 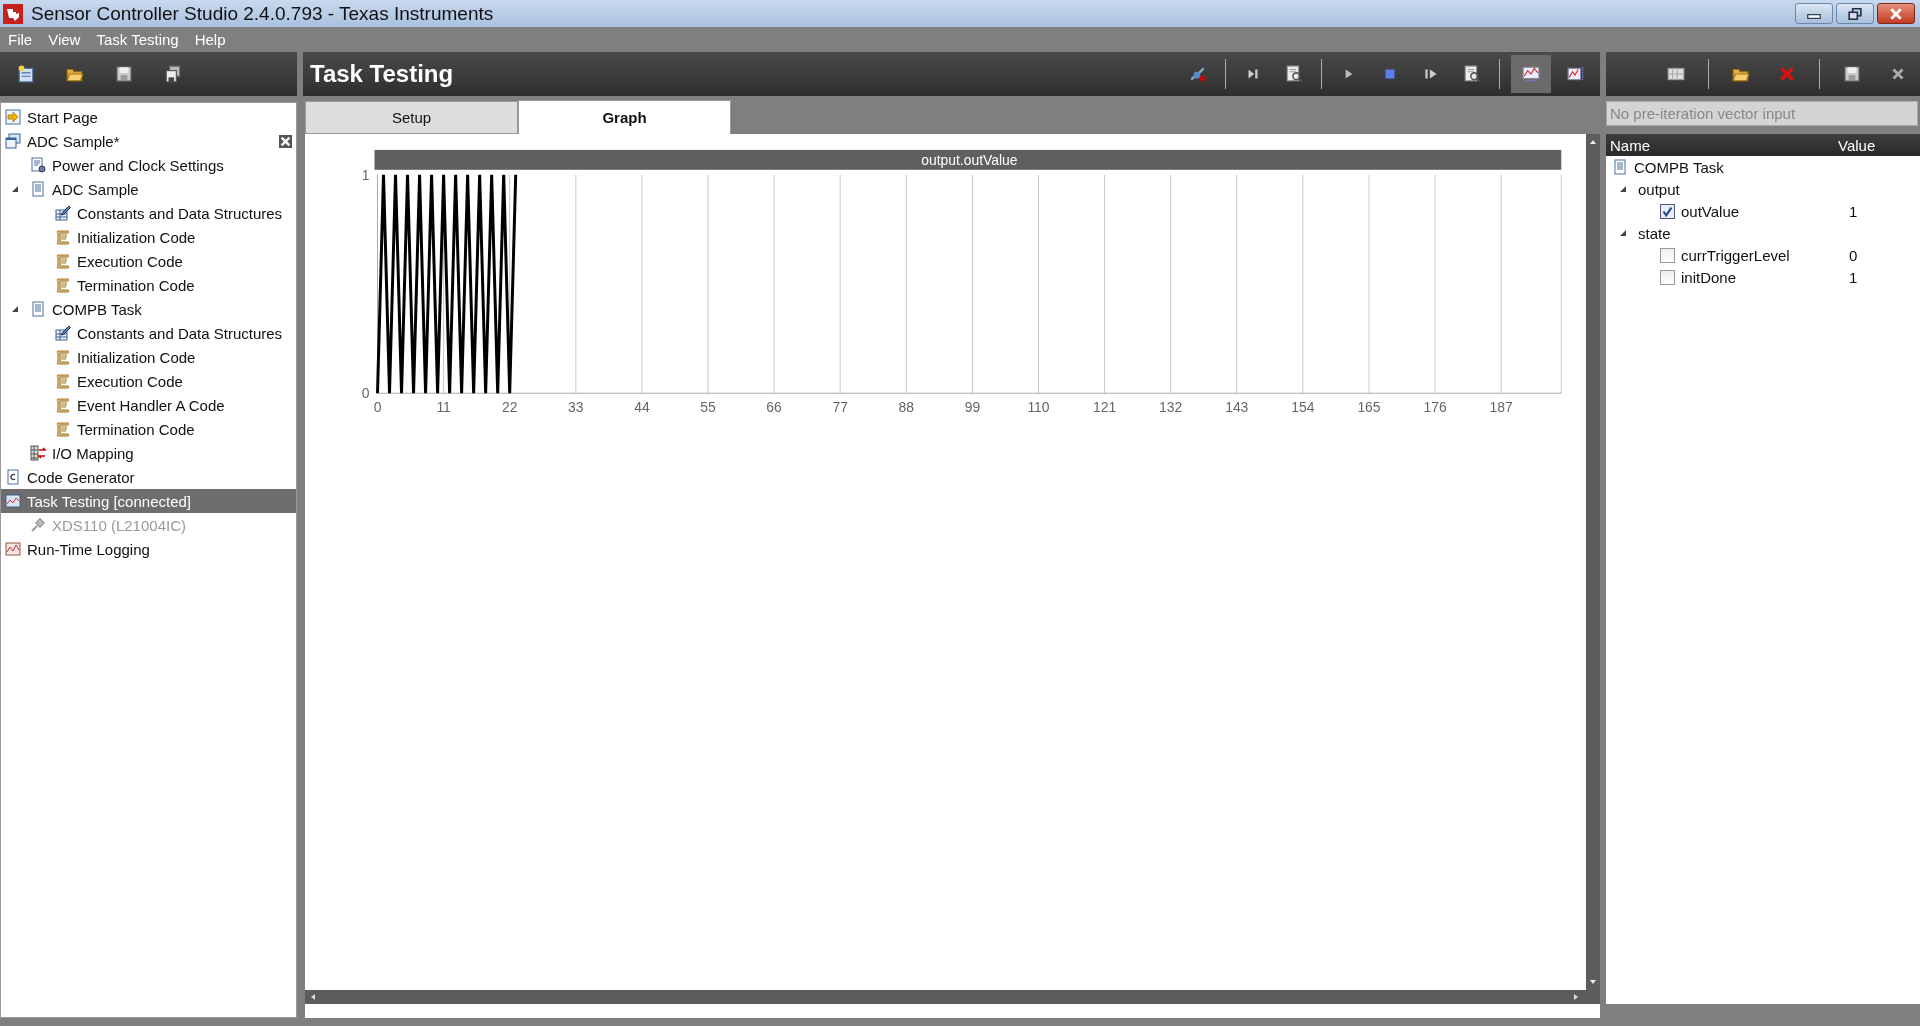 I want to click on y-tick-label: 1, so click(x=365, y=174).